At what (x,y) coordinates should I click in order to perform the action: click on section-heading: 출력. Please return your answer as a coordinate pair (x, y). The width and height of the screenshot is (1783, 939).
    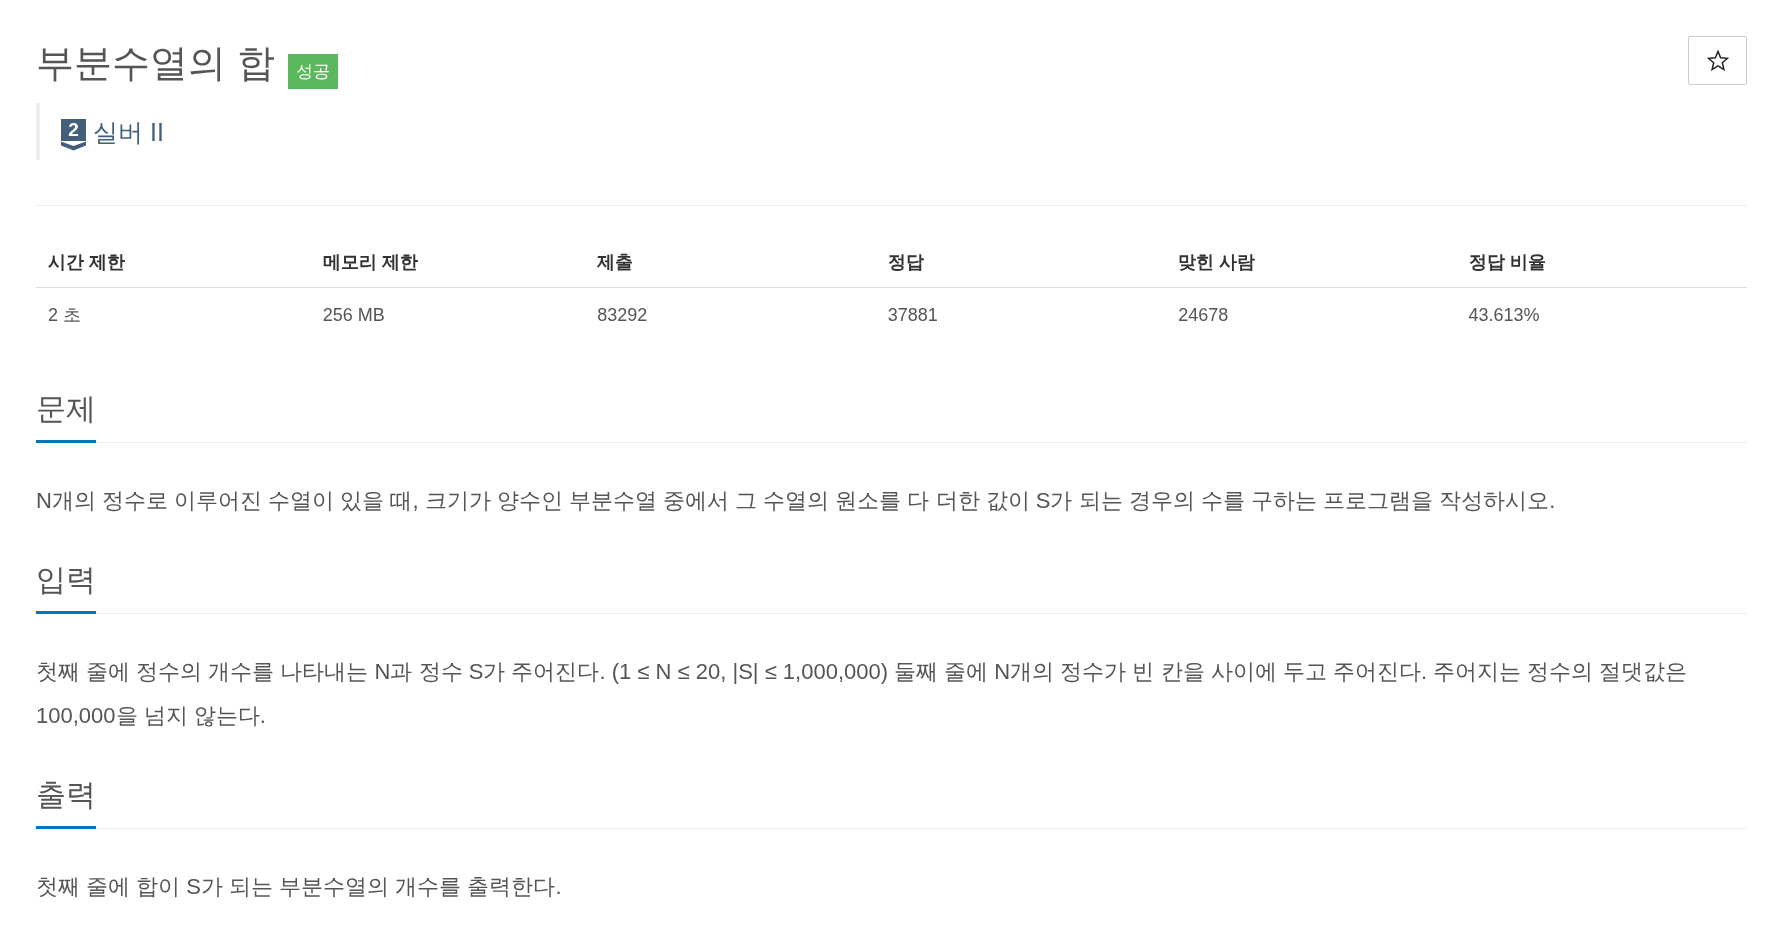
    Looking at the image, I should click on (66, 803).